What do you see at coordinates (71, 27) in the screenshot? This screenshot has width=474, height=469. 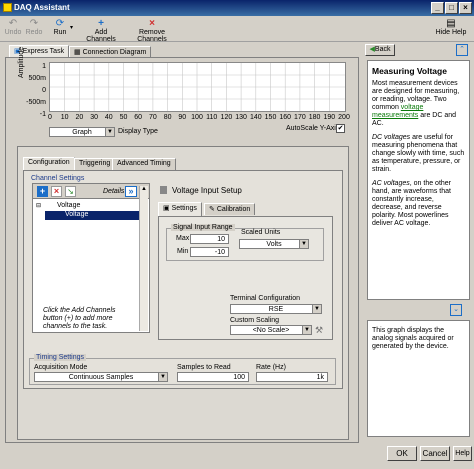 I see `run-dropdown-icon: ▾` at bounding box center [71, 27].